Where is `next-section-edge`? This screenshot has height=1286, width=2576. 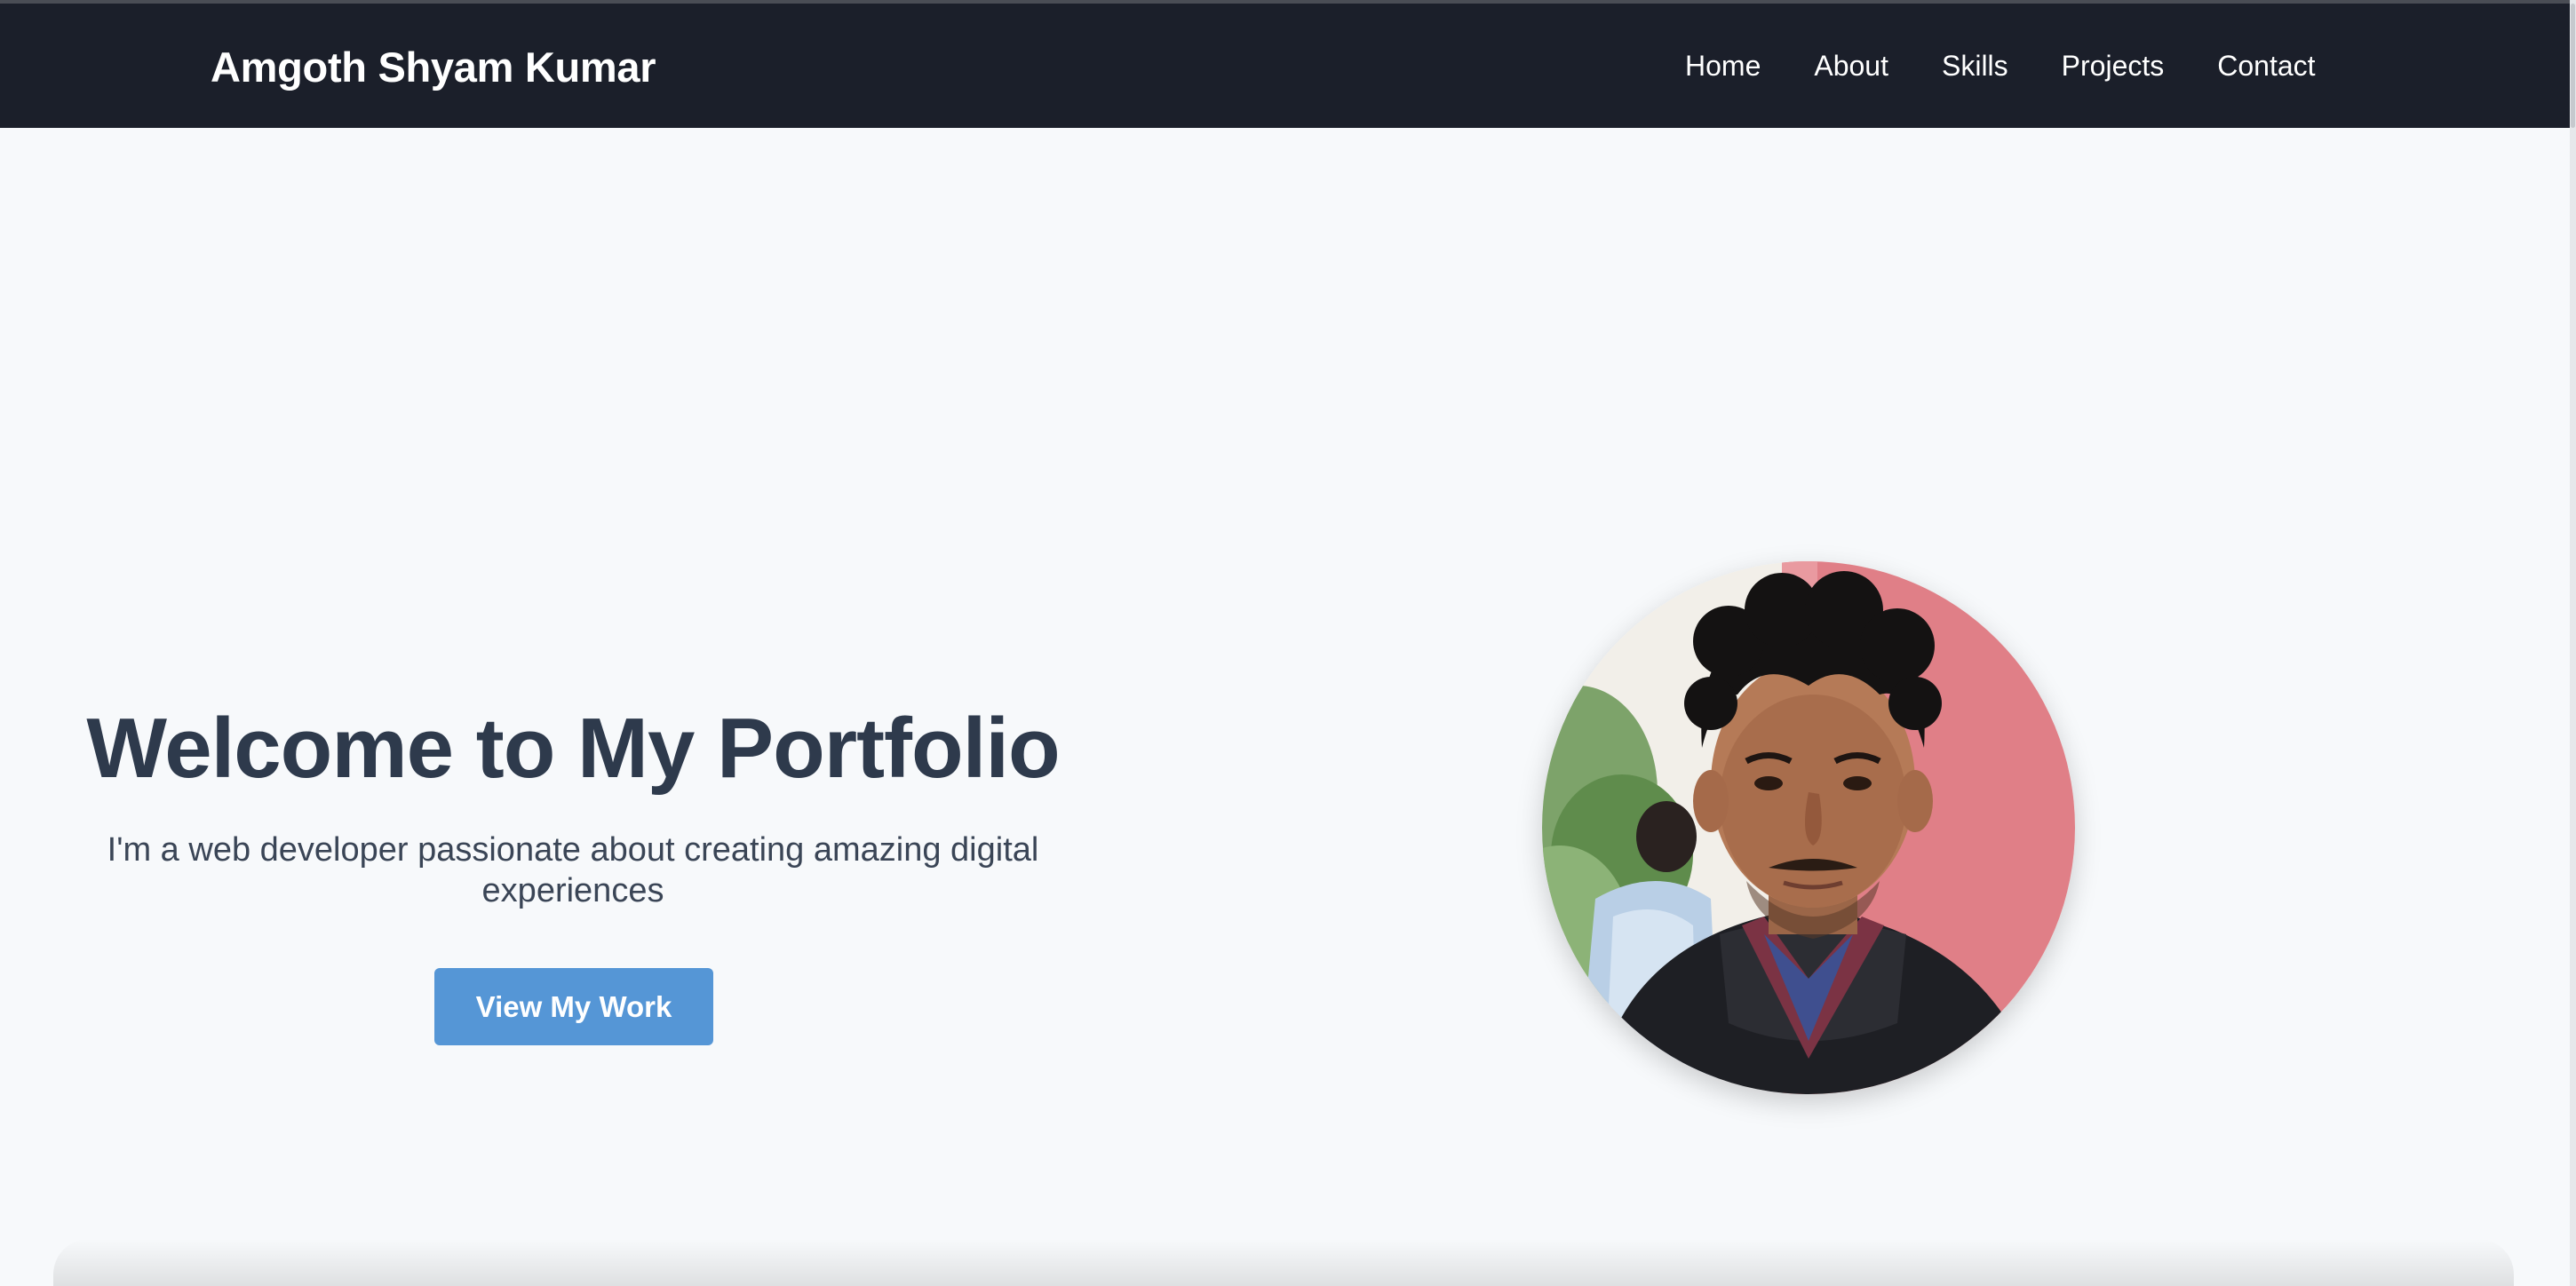
next-section-edge is located at coordinates (1283, 1262).